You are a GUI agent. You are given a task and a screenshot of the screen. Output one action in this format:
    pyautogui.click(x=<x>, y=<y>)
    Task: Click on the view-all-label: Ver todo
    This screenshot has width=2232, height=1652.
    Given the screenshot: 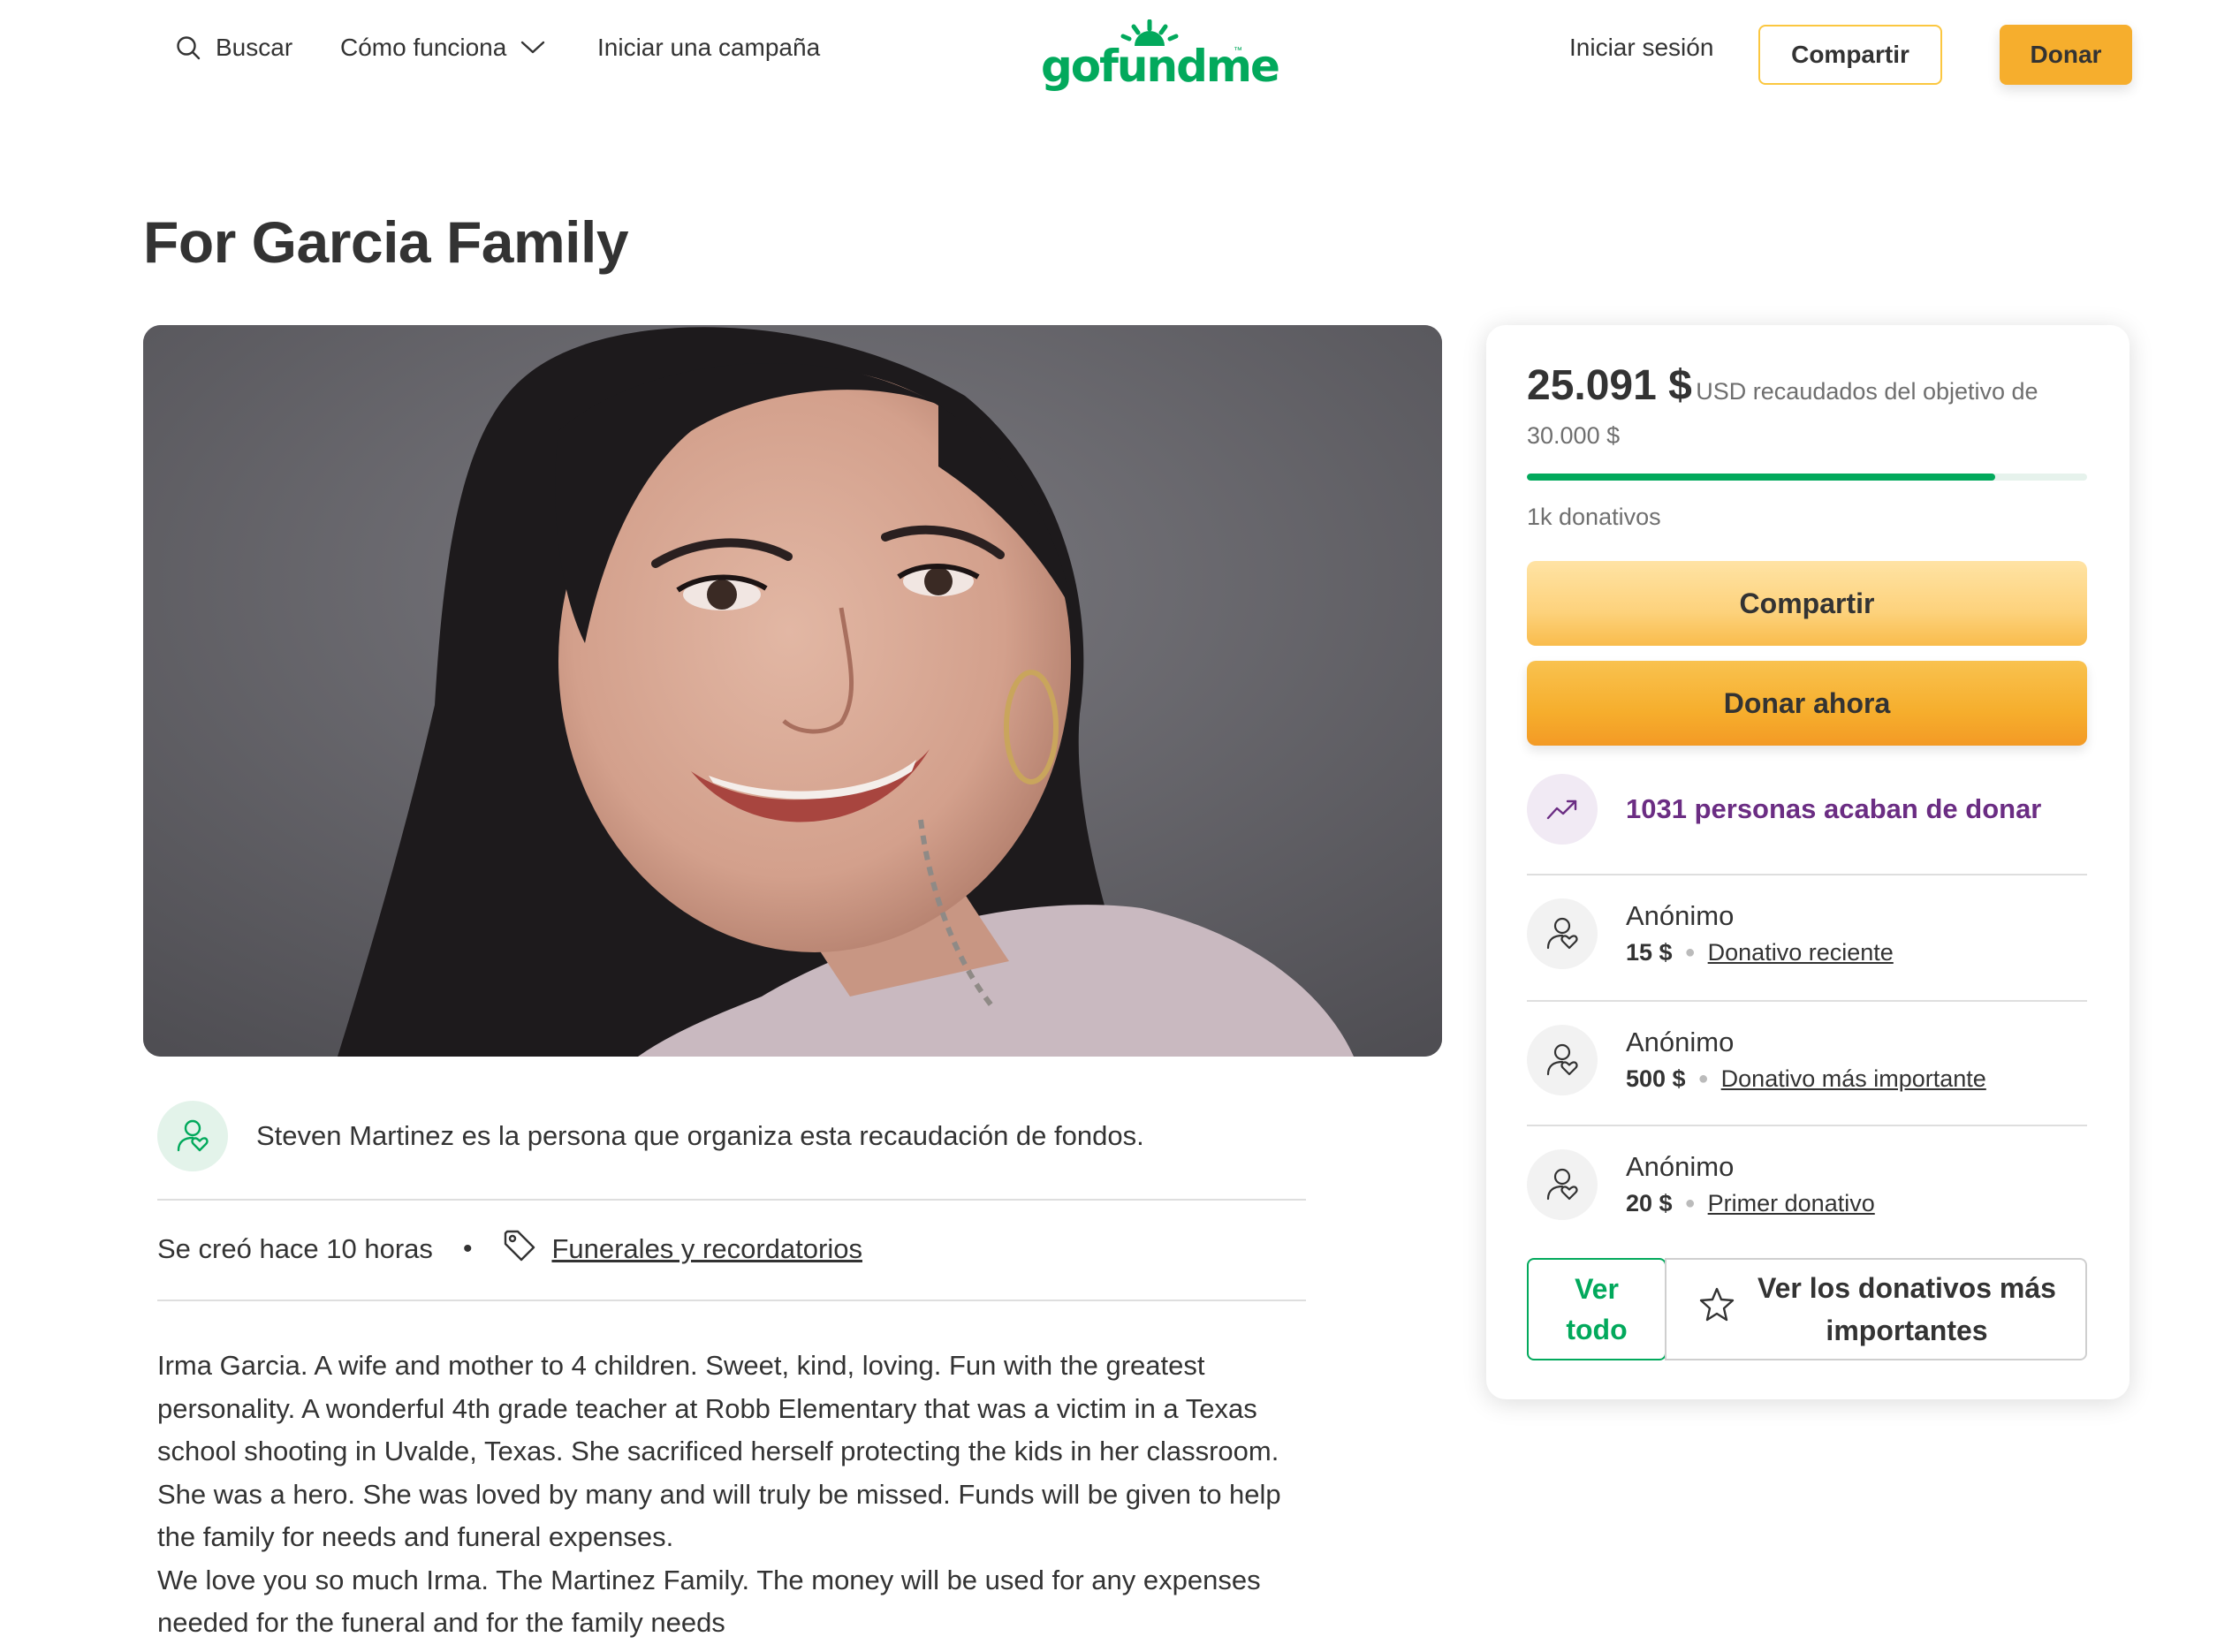 What is the action you would take?
    pyautogui.click(x=1597, y=1309)
    